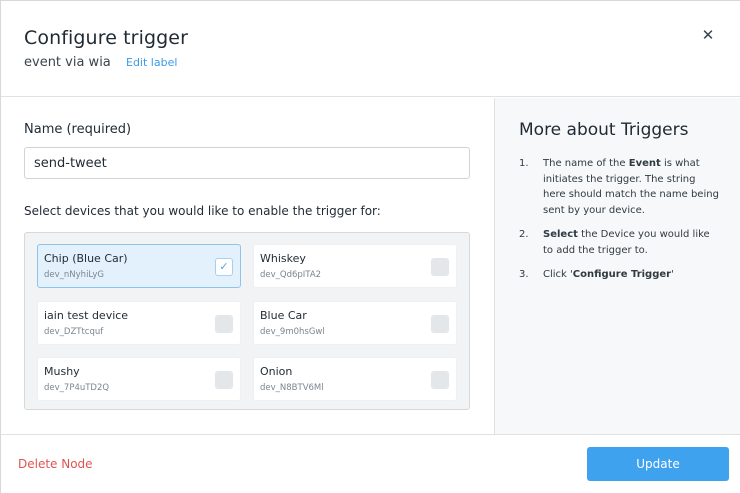 The width and height of the screenshot is (740, 493). I want to click on device-id: dev_DZTtcquf, so click(74, 332).